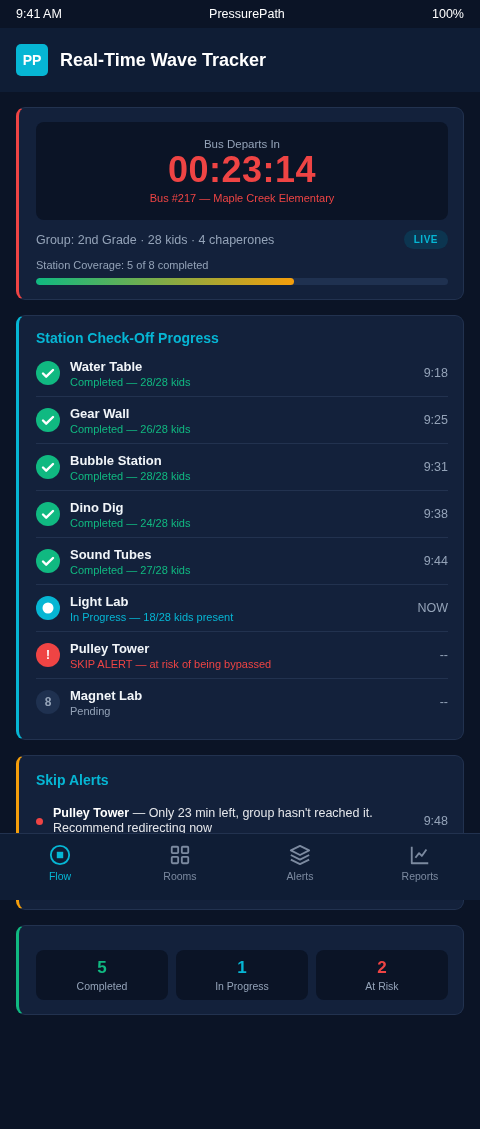 The height and width of the screenshot is (1129, 480). Describe the element at coordinates (425, 239) in the screenshot. I see `live-badge: LIVE` at that location.